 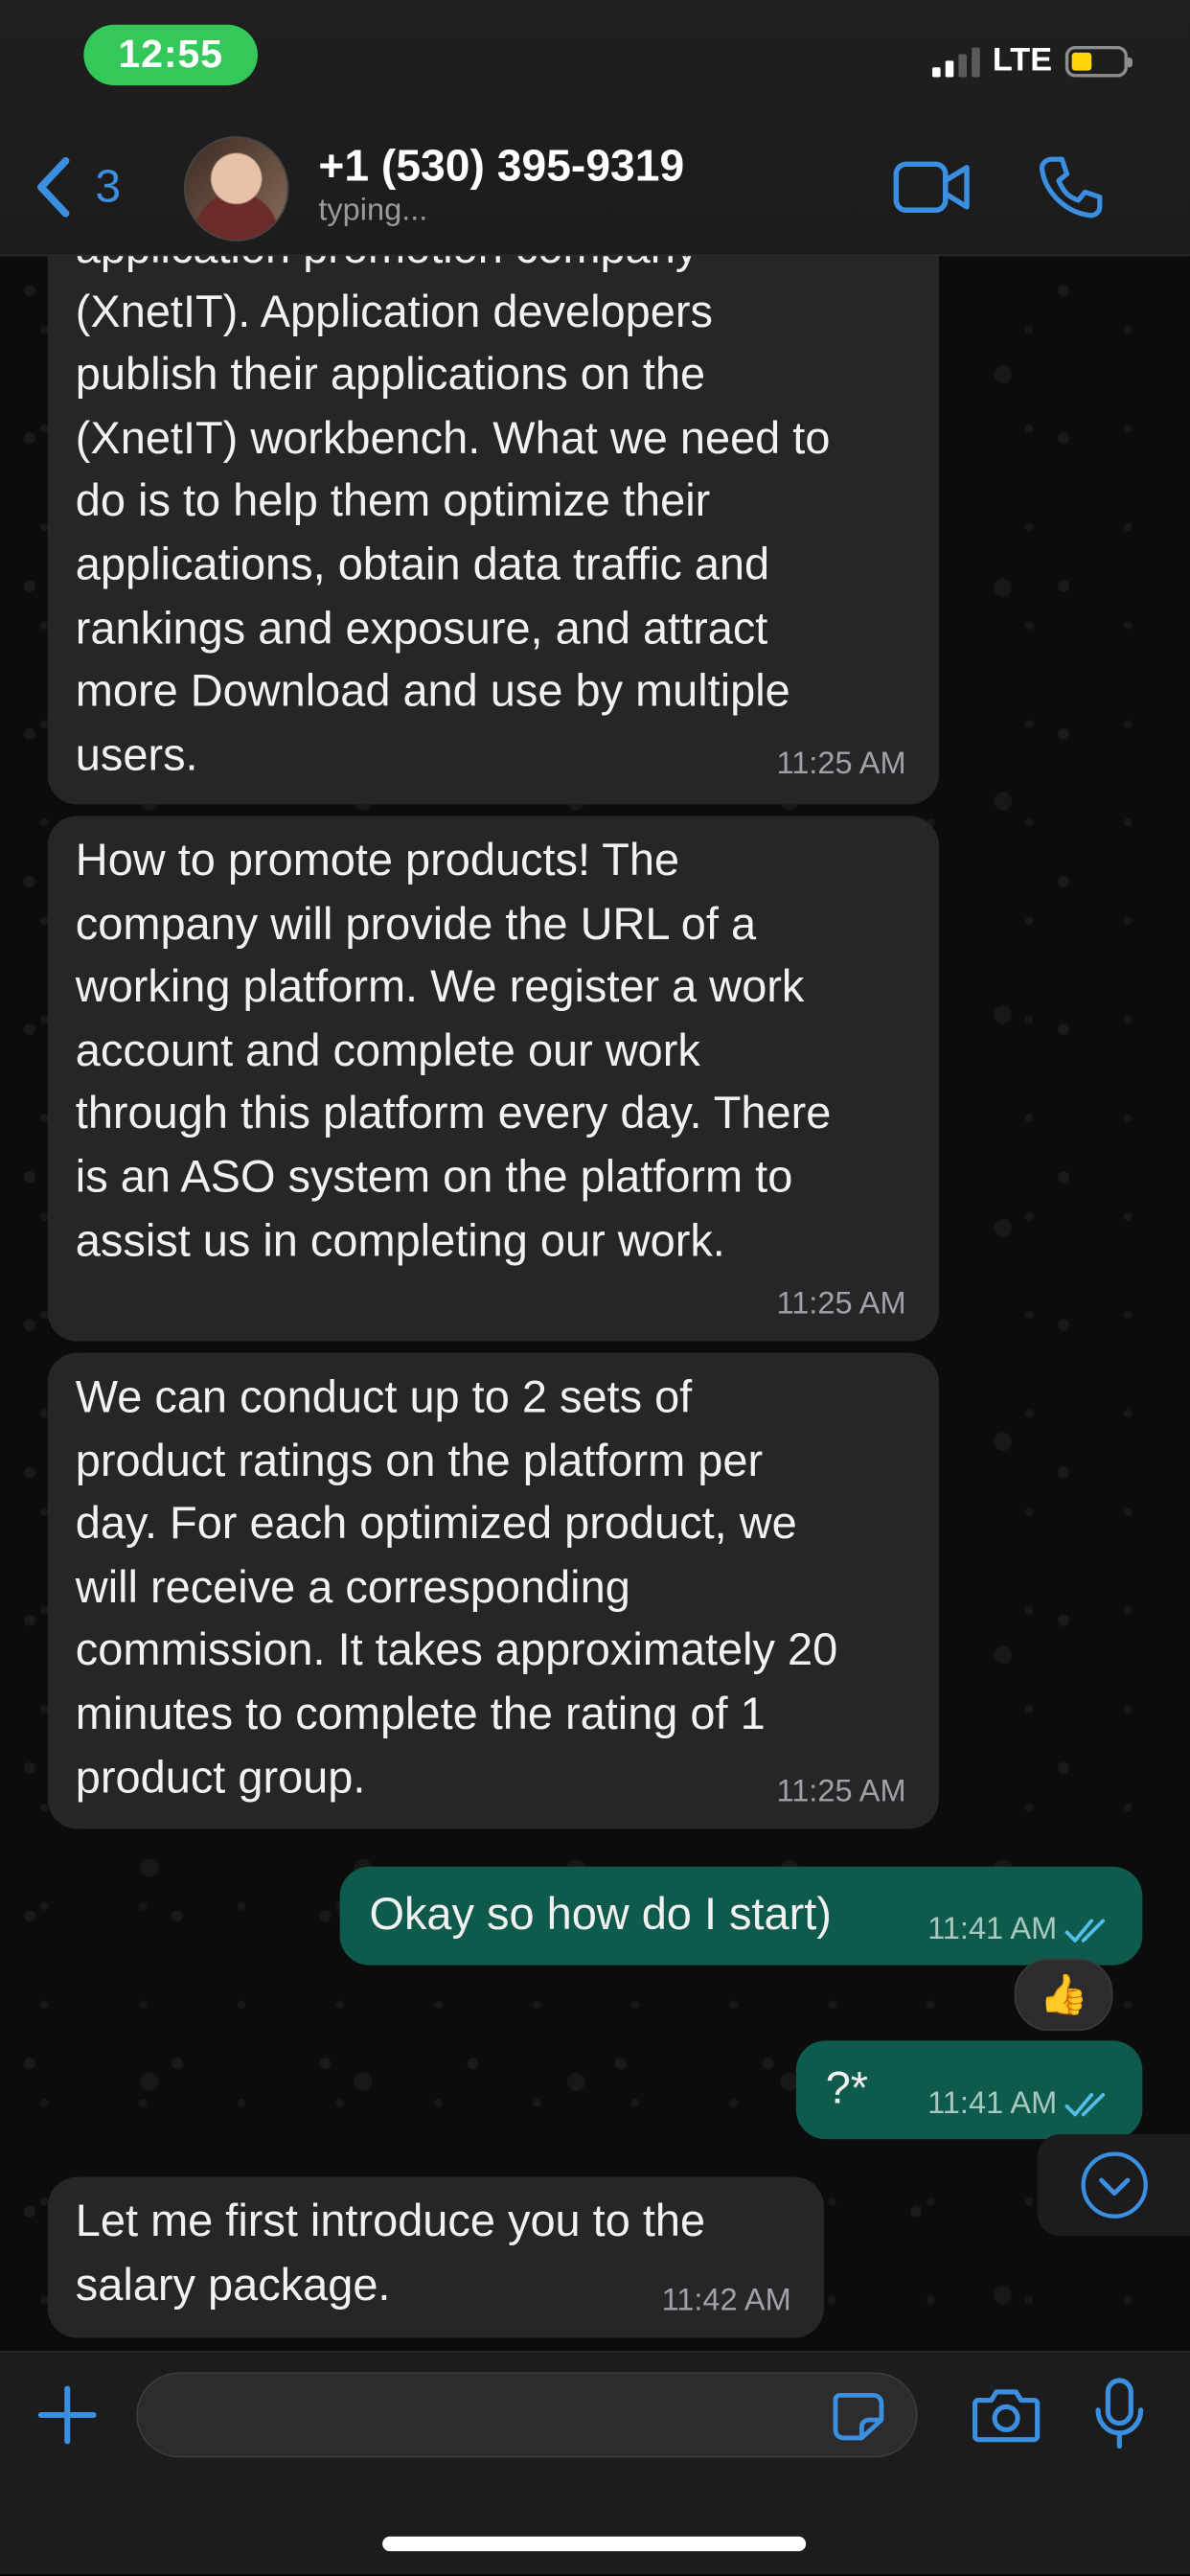 What do you see at coordinates (858, 2416) in the screenshot?
I see `sticker-icon` at bounding box center [858, 2416].